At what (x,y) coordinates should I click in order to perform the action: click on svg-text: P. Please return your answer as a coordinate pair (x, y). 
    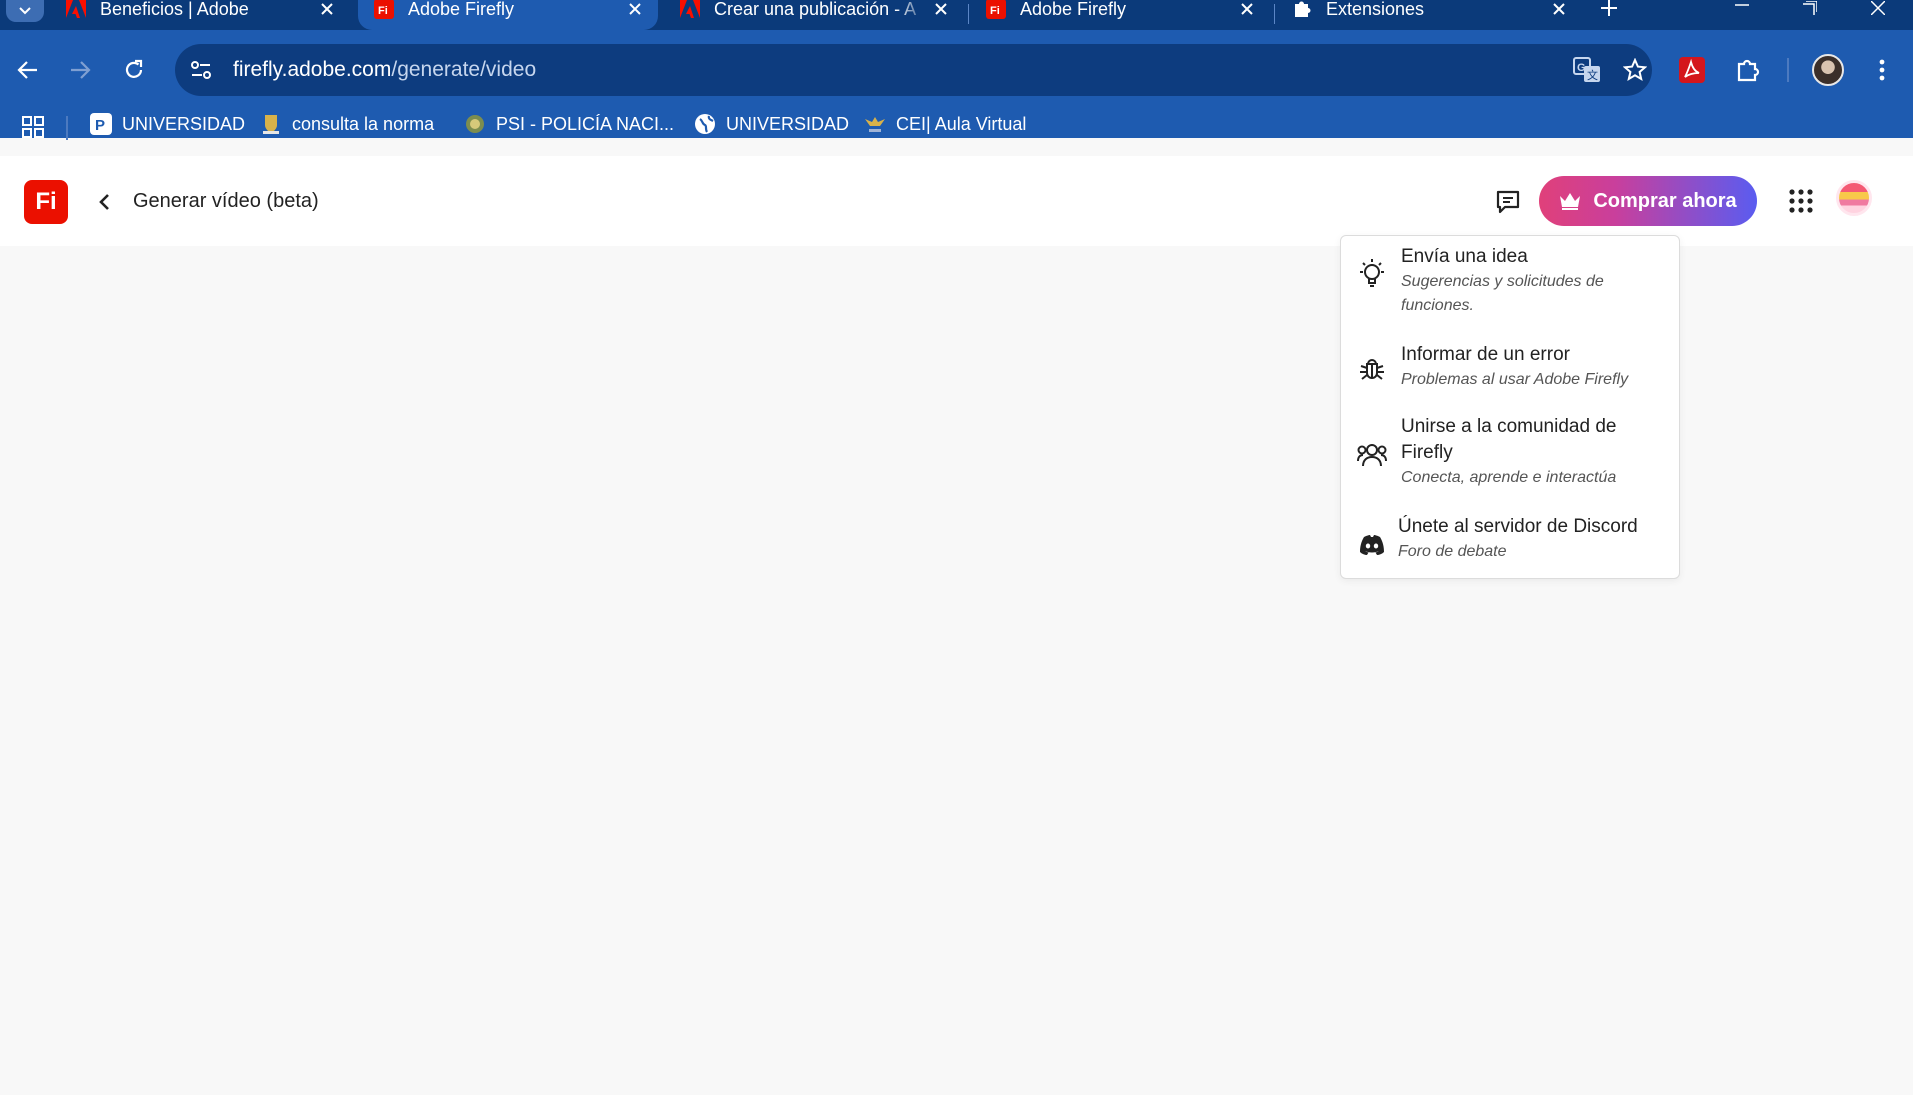
    Looking at the image, I should click on (100, 125).